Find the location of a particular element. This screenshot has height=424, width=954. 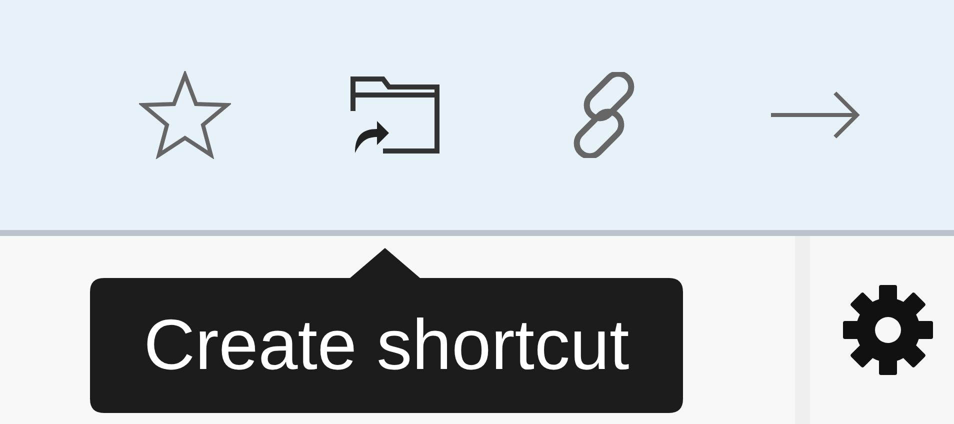

star-icon is located at coordinates (185, 115).